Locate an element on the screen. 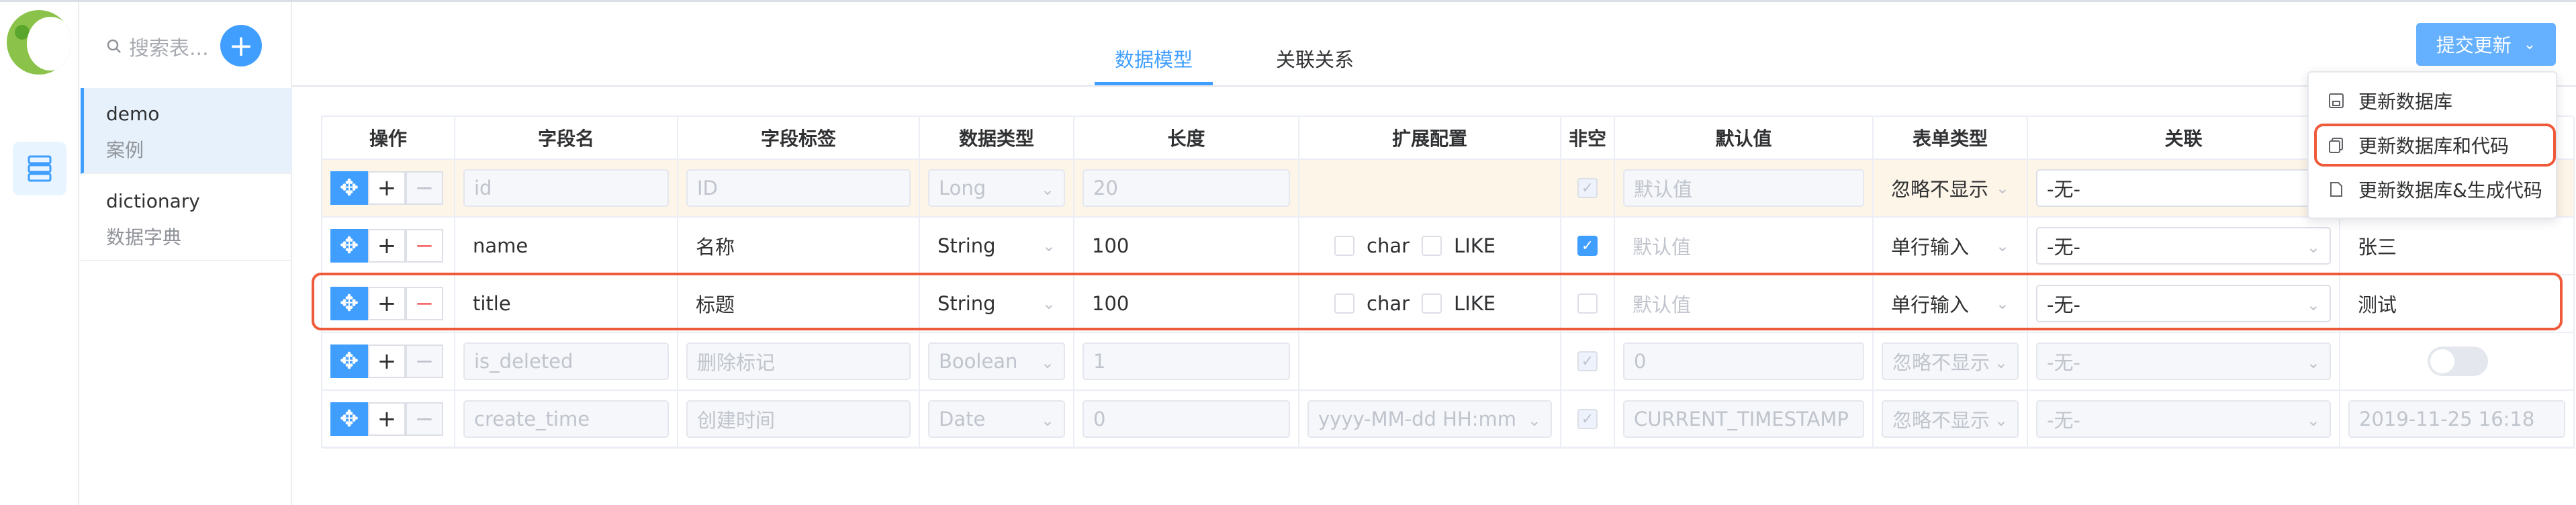 Image resolution: width=2576 pixels, height=505 pixels. add-table-button: + is located at coordinates (241, 45).